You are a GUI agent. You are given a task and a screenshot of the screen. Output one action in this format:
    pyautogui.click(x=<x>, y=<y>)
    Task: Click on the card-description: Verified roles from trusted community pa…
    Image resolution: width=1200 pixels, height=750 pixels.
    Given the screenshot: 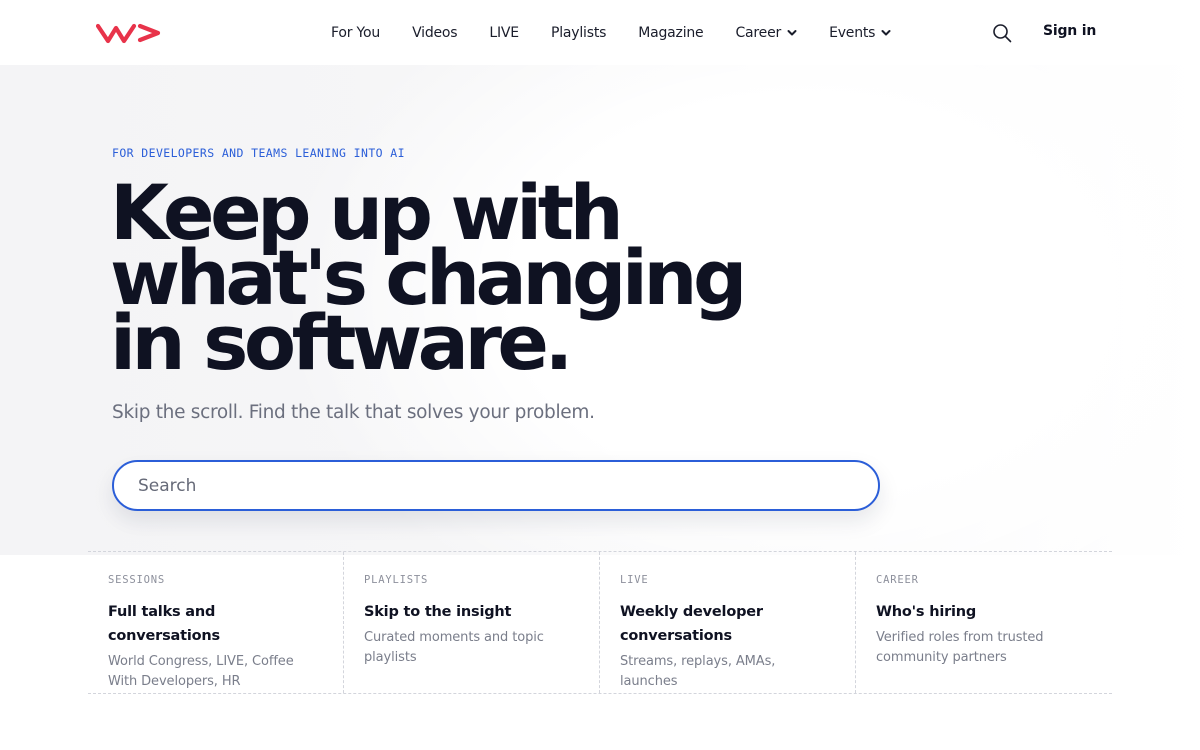 What is the action you would take?
    pyautogui.click(x=960, y=647)
    